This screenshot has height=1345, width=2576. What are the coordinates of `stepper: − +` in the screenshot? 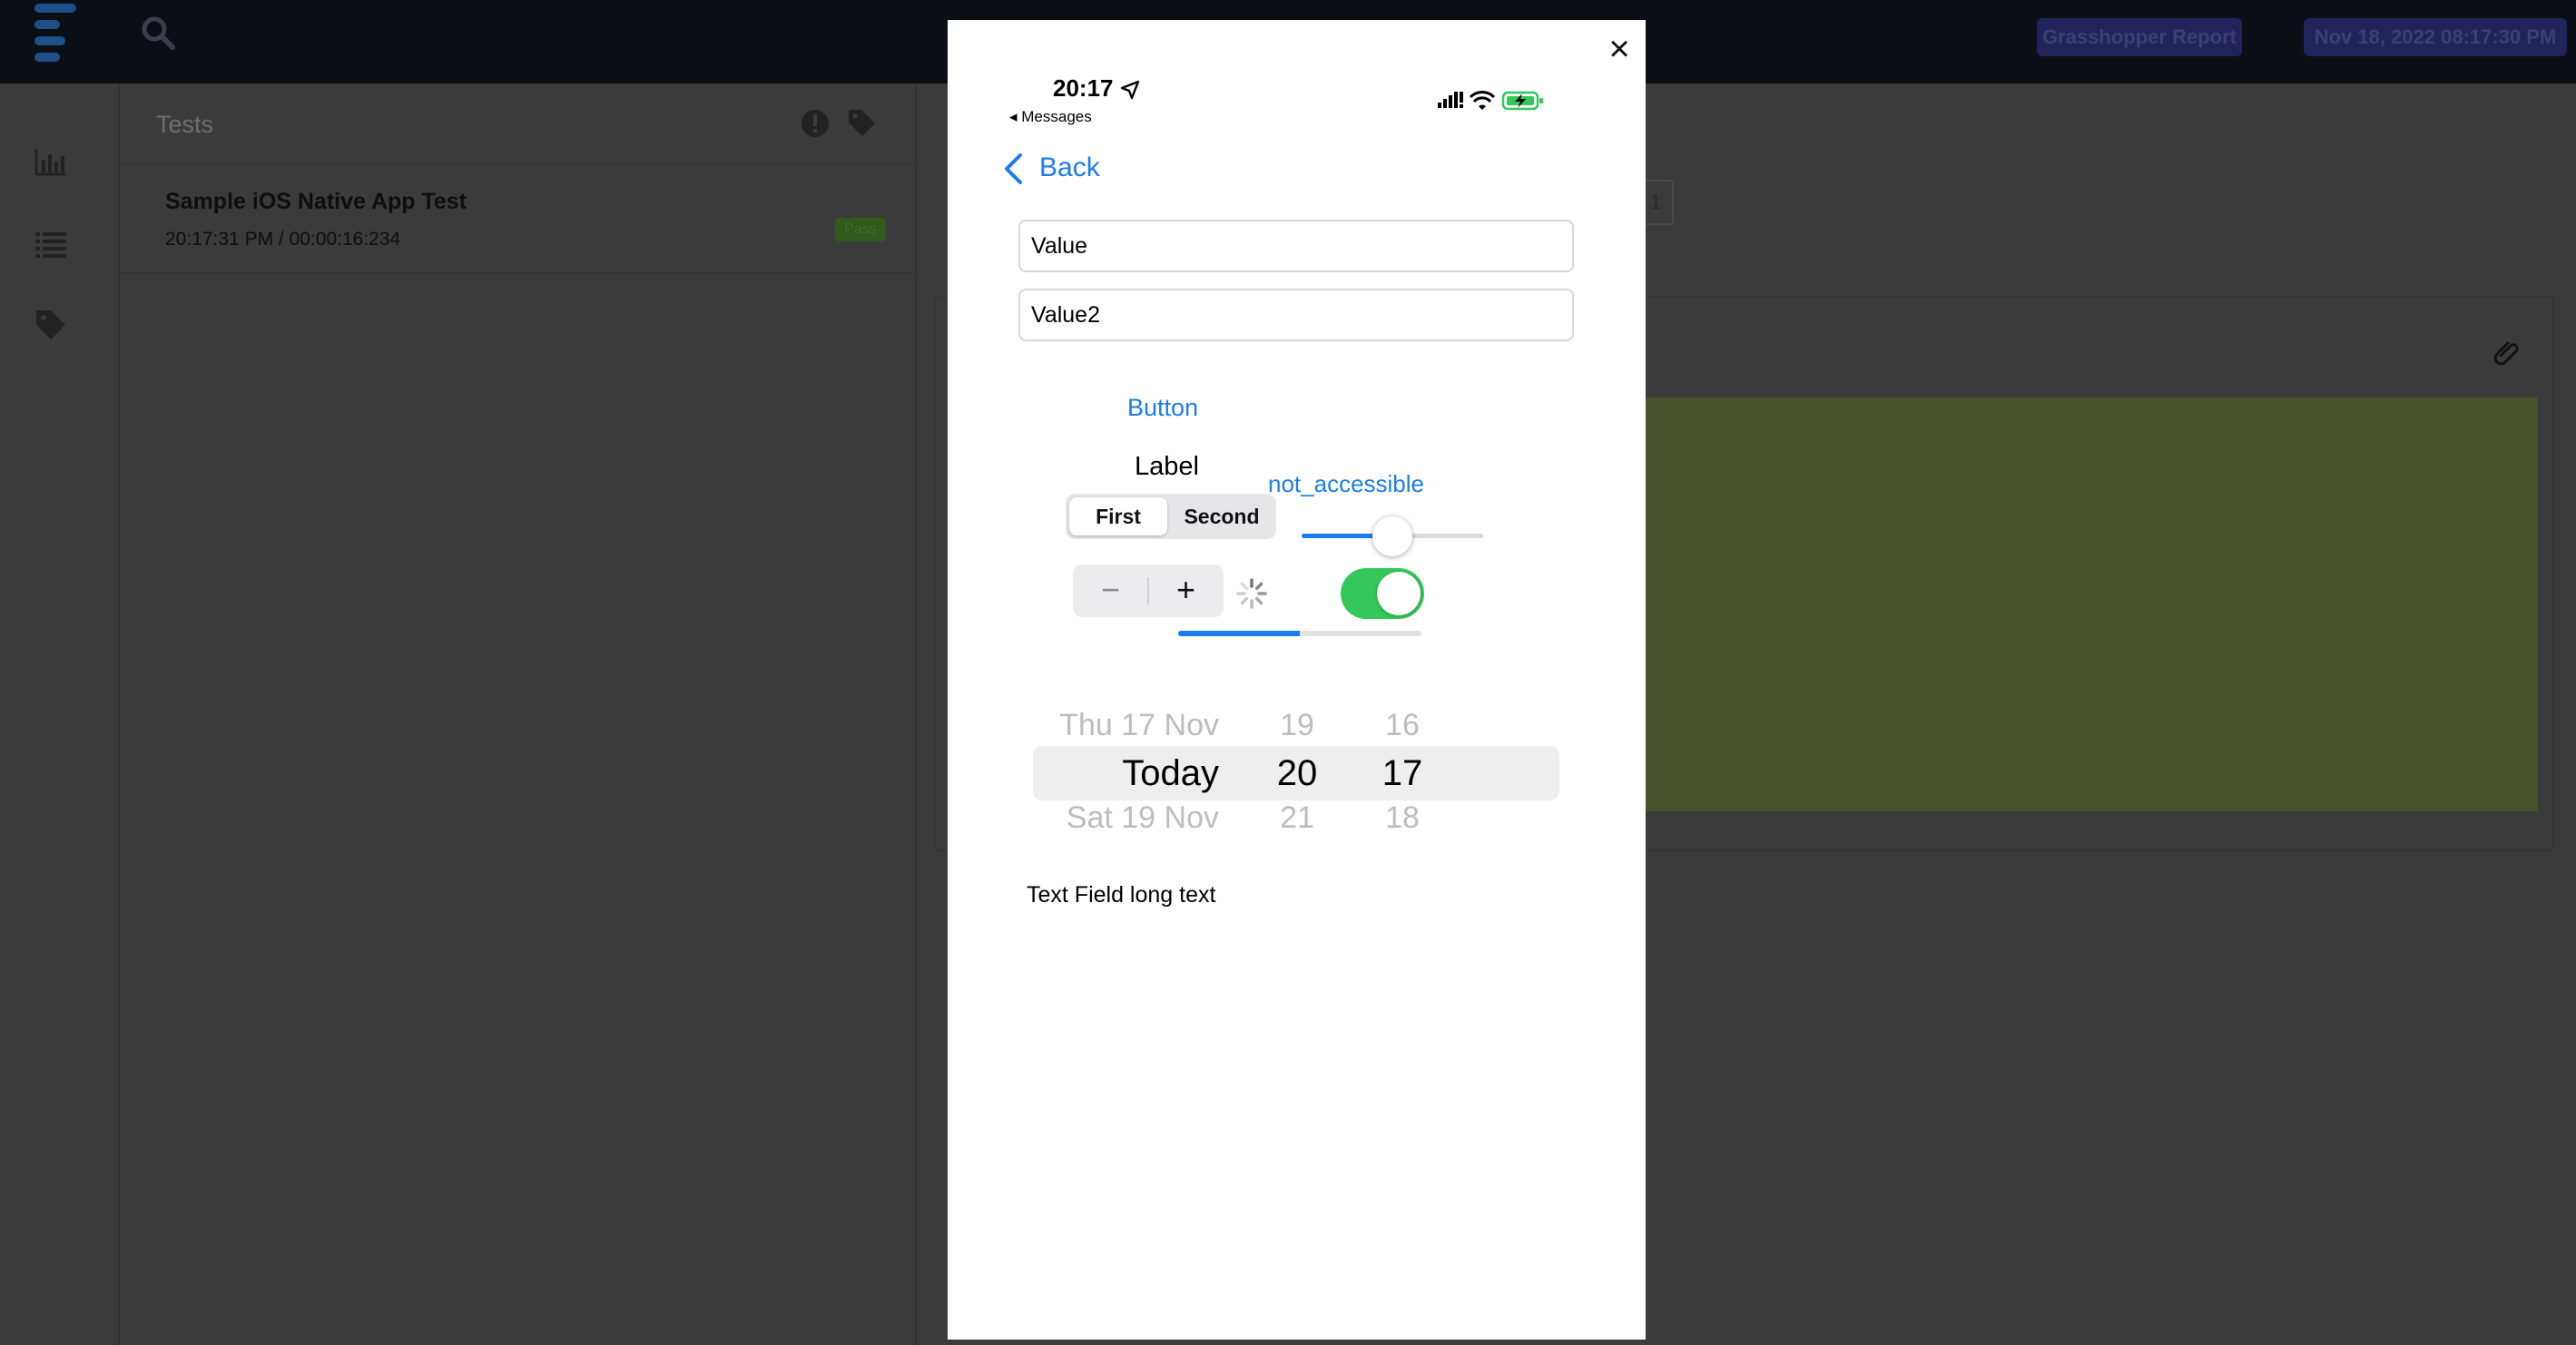 It's located at (1148, 591).